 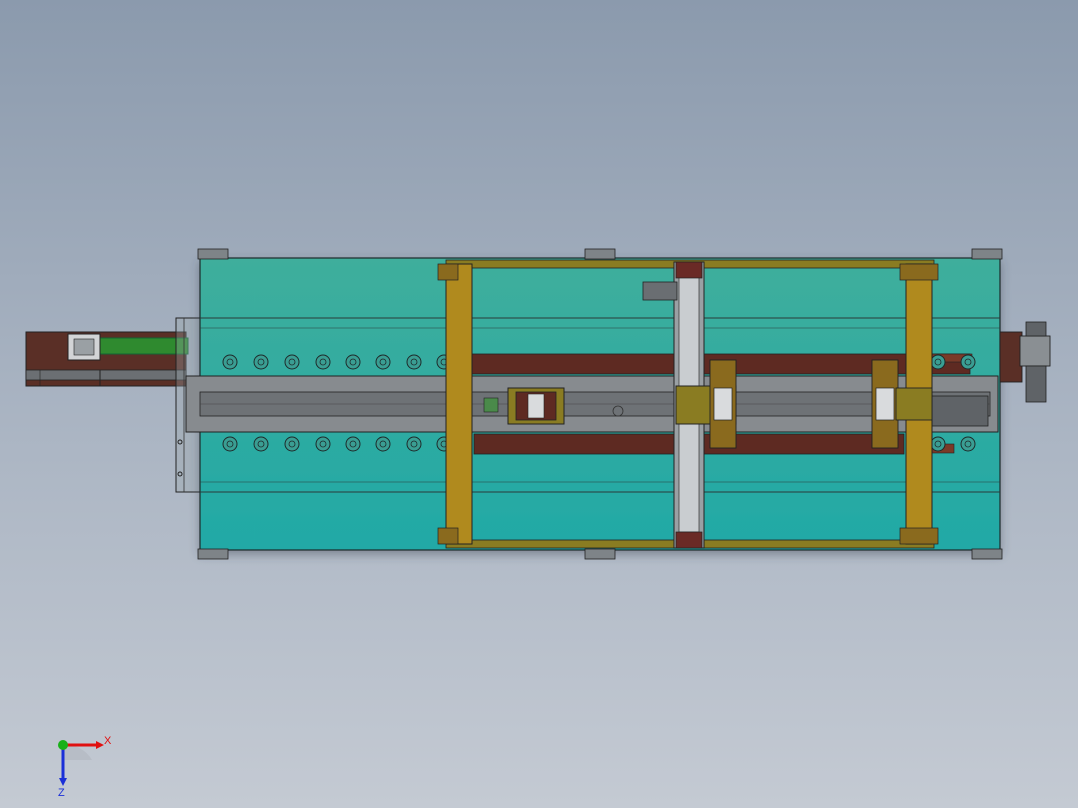 What do you see at coordinates (63, 745) in the screenshot?
I see `y-axis-dot` at bounding box center [63, 745].